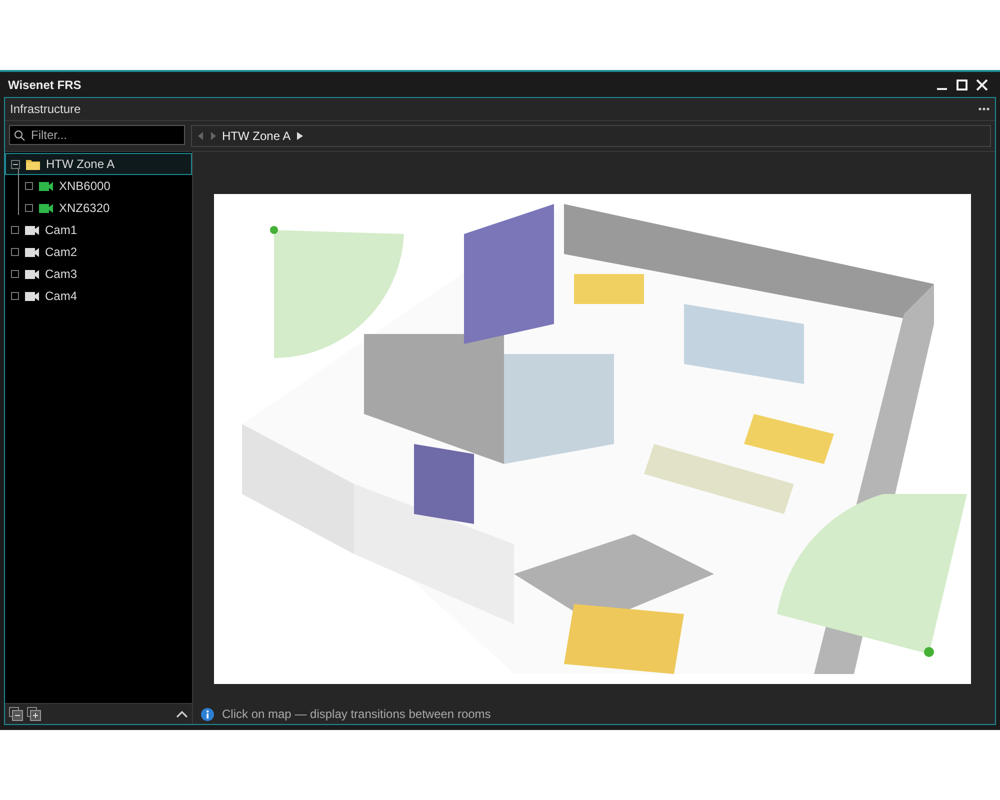 The image size is (1000, 800). What do you see at coordinates (34, 714) in the screenshot?
I see `expand-all-icon` at bounding box center [34, 714].